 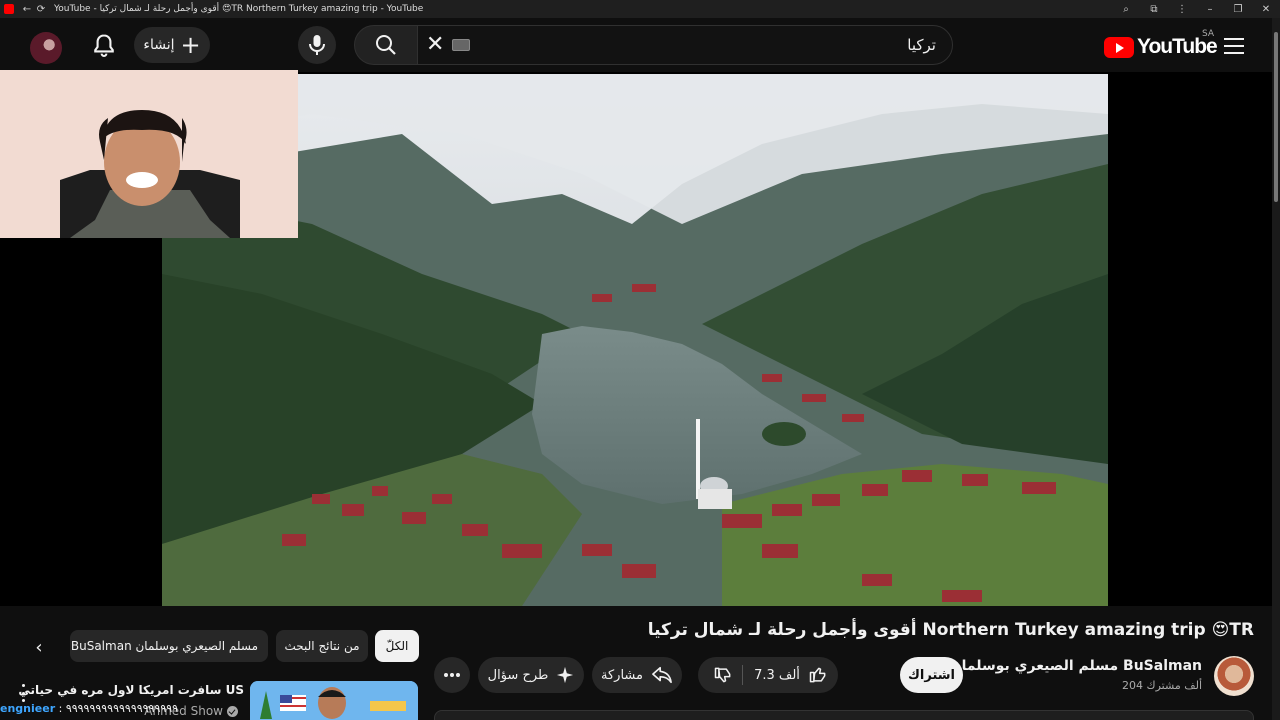 What do you see at coordinates (461, 45) in the screenshot?
I see `keyboard-icon` at bounding box center [461, 45].